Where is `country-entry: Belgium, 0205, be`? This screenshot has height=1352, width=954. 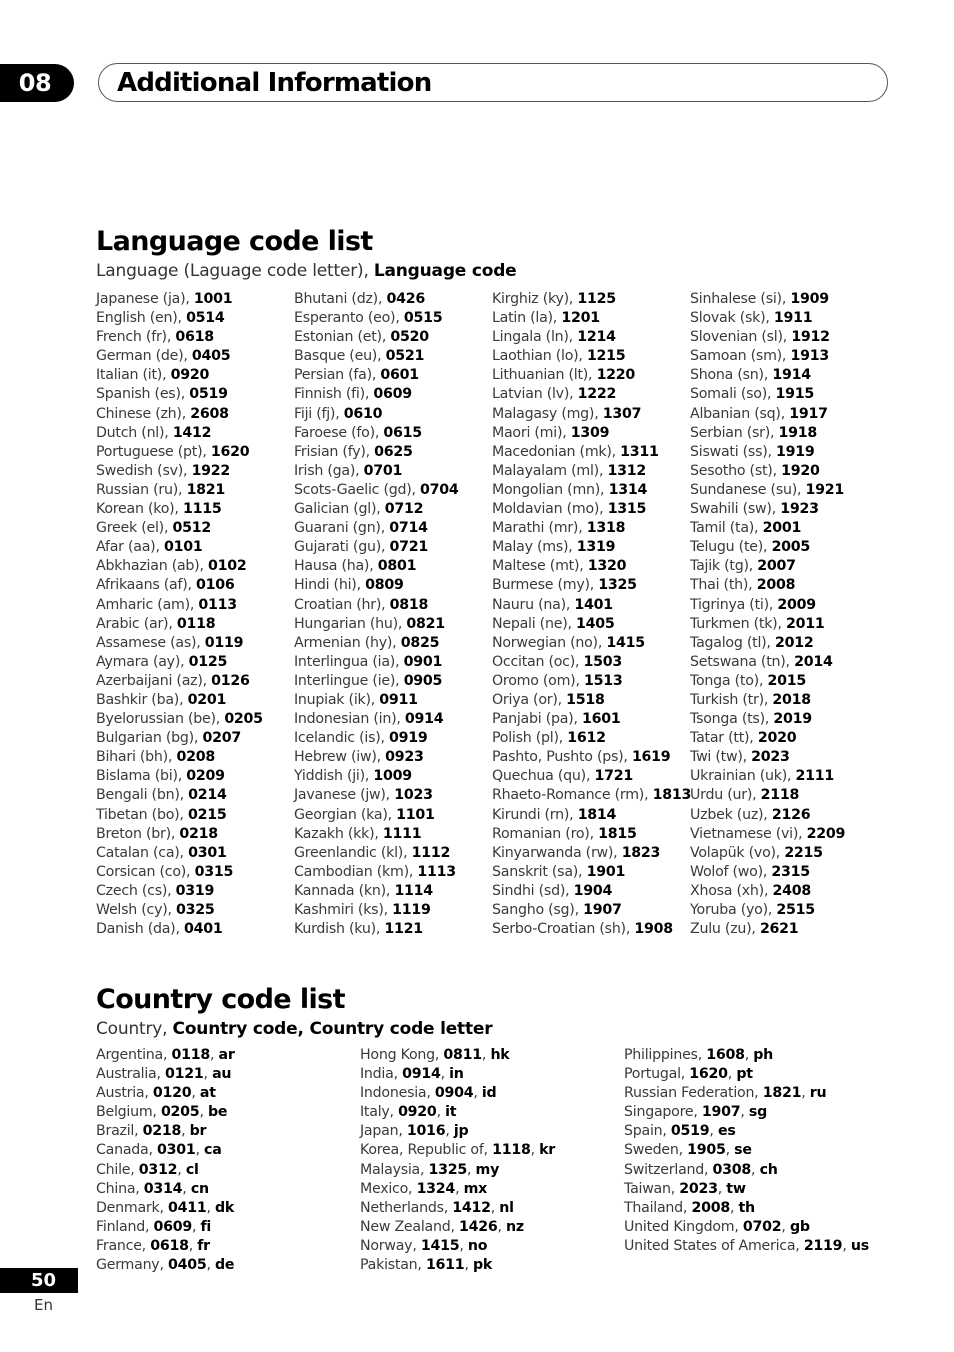 country-entry: Belgium, 0205, be is located at coordinates (228, 1112).